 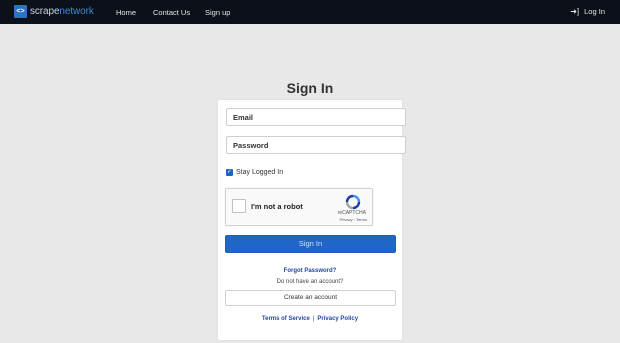 What do you see at coordinates (353, 202) in the screenshot?
I see `recaptcha-logo-icon` at bounding box center [353, 202].